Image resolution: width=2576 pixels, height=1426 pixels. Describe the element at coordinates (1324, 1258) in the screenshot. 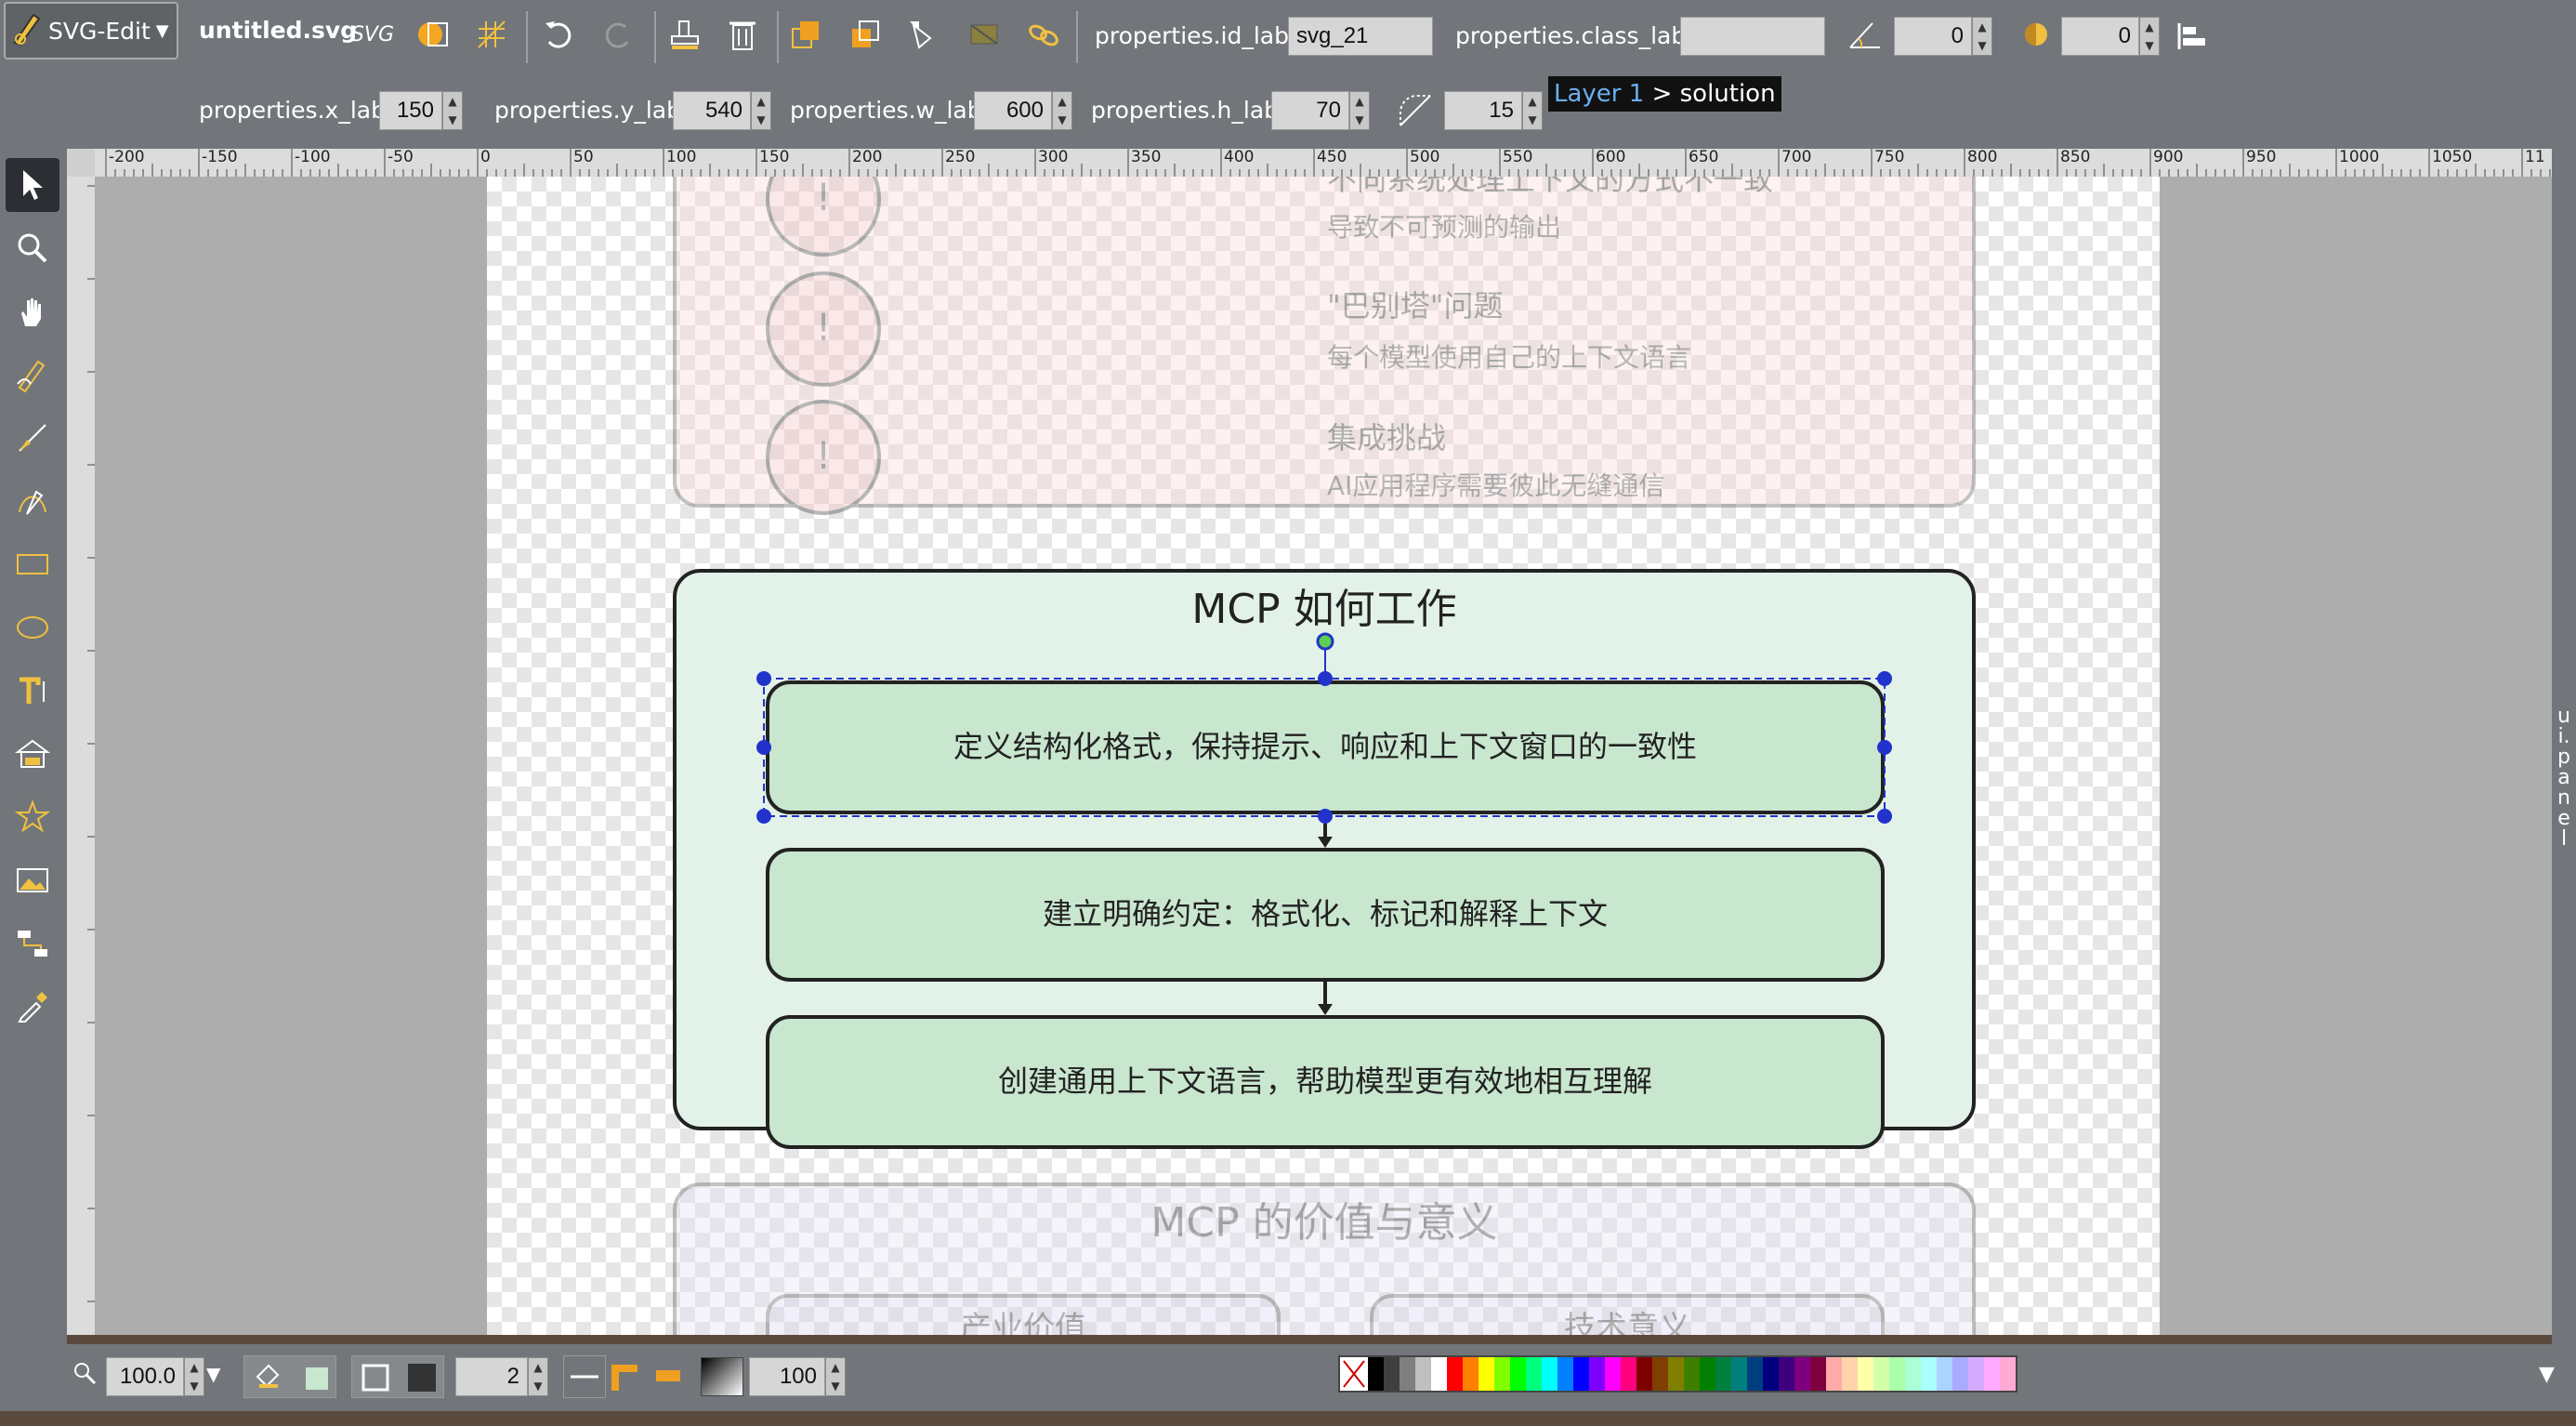

I see `value-panel: MCP 的价值与意义 产业价值 技术意义` at that location.